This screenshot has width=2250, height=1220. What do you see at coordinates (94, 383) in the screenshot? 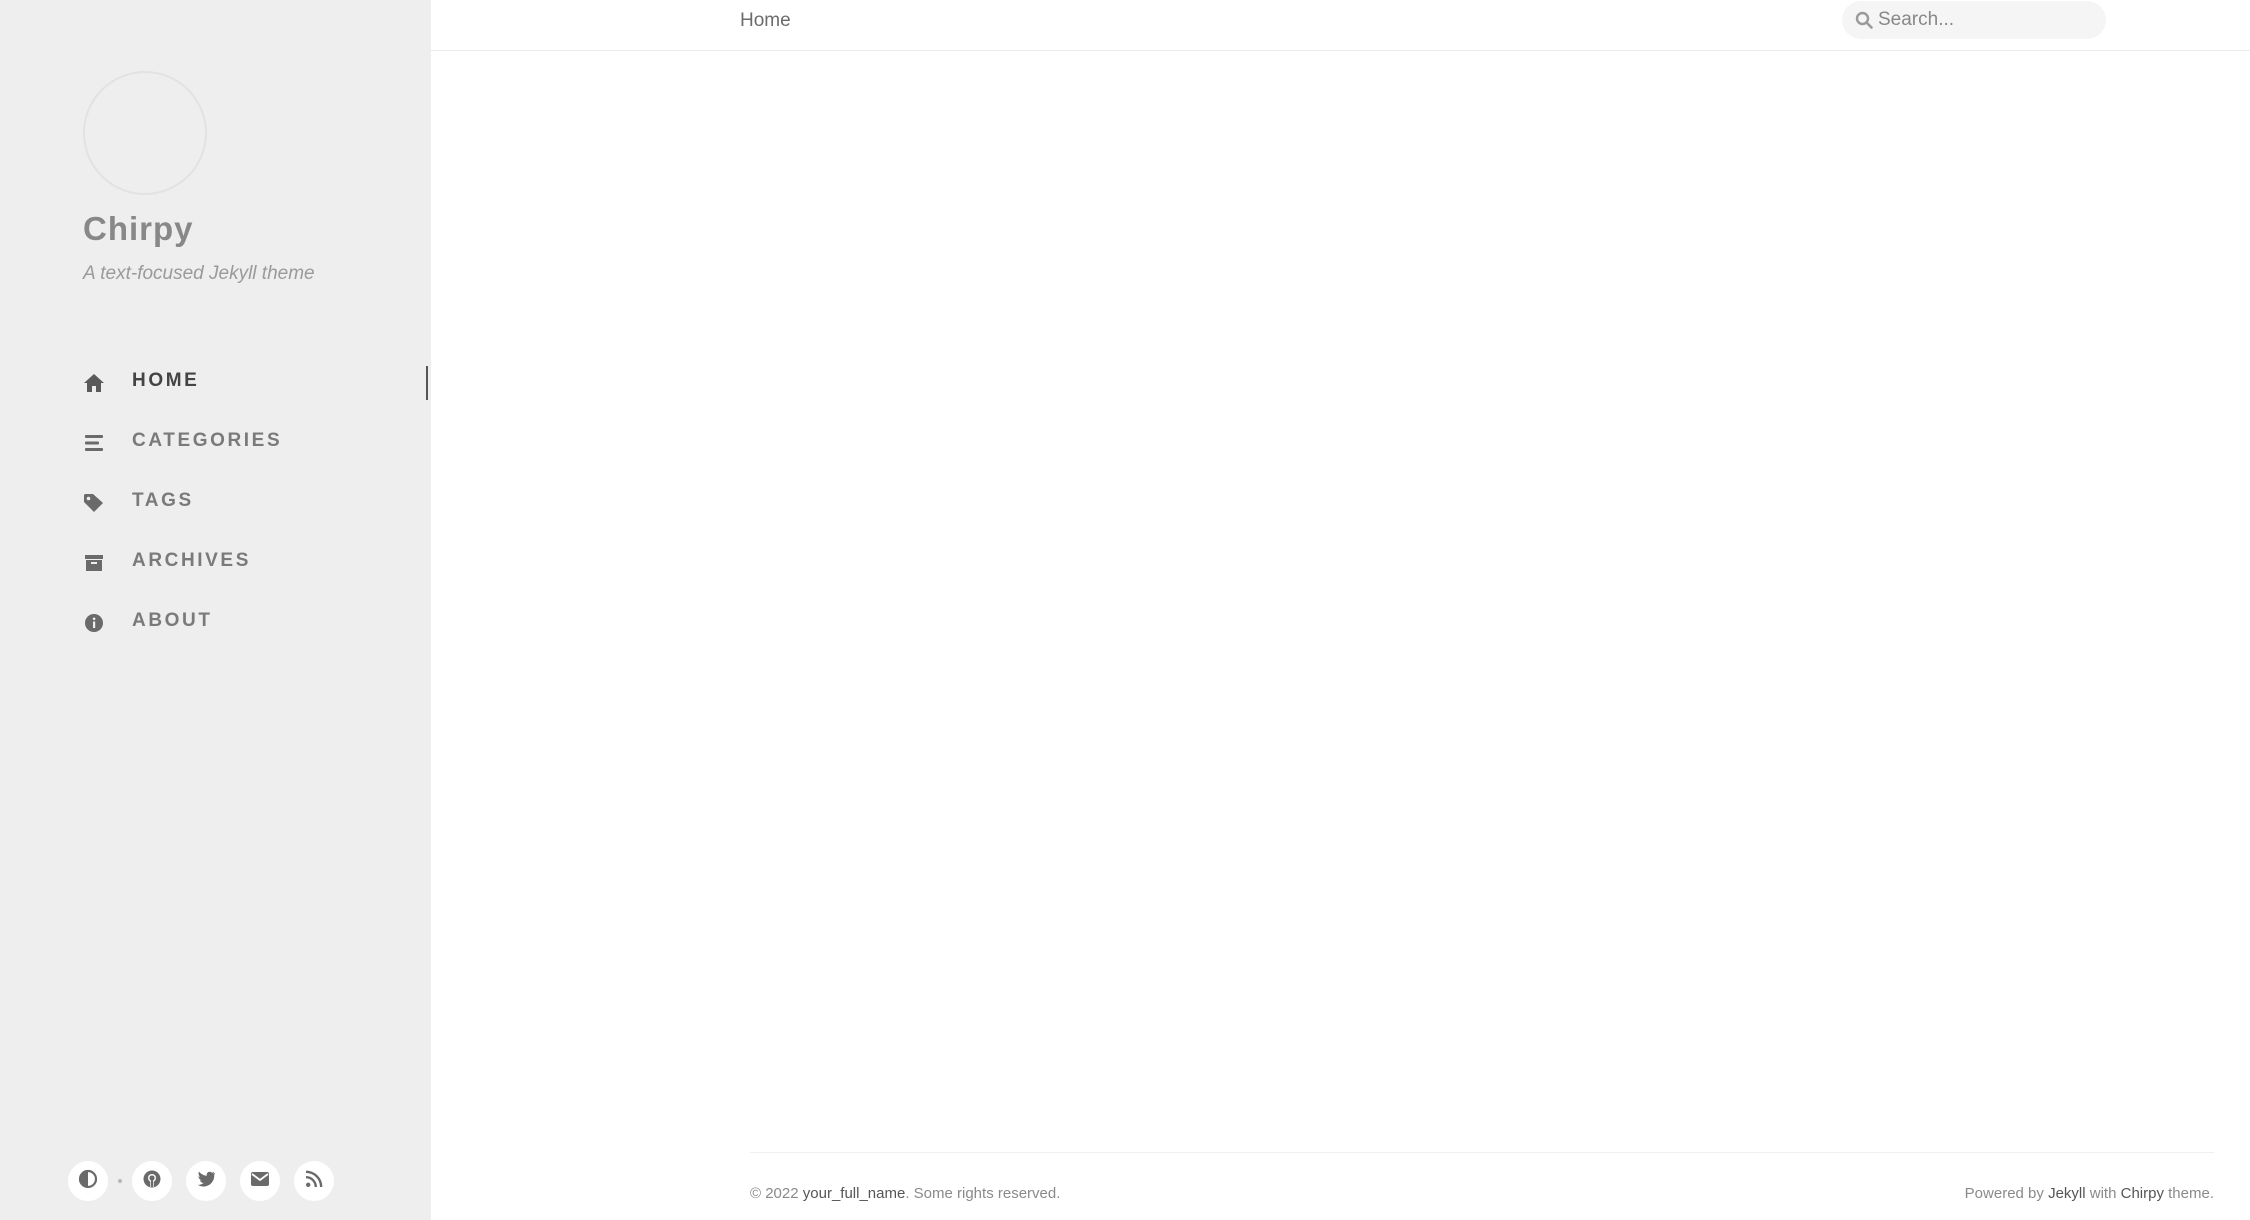
I see `home-icon` at bounding box center [94, 383].